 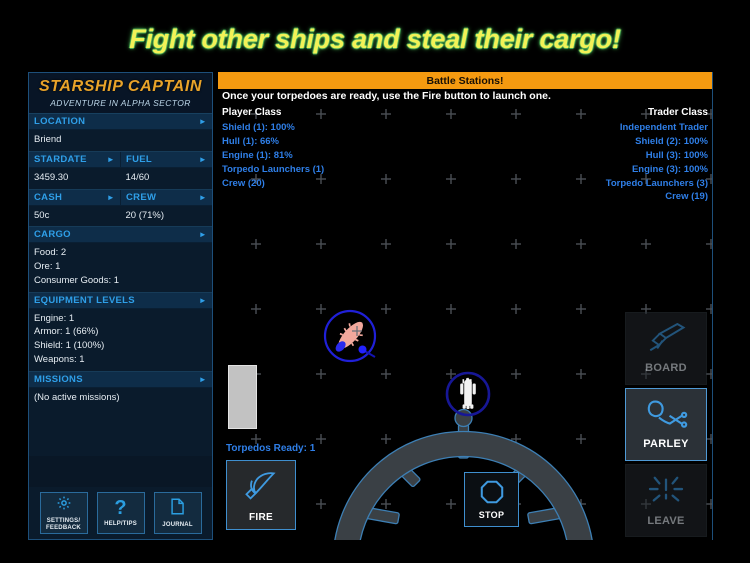 I want to click on fire-button: FIRE, so click(x=261, y=495).